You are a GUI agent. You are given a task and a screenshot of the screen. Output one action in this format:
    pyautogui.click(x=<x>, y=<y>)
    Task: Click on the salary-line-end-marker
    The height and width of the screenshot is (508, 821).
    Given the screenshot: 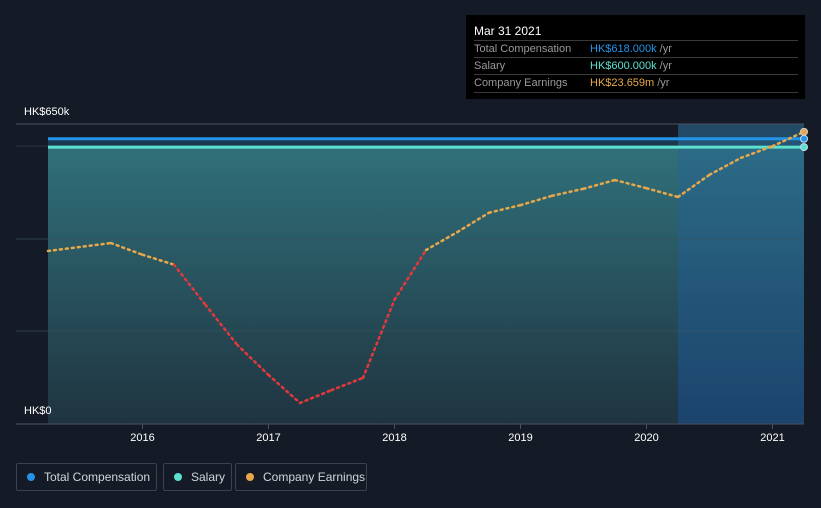 What is the action you would take?
    pyautogui.click(x=804, y=147)
    